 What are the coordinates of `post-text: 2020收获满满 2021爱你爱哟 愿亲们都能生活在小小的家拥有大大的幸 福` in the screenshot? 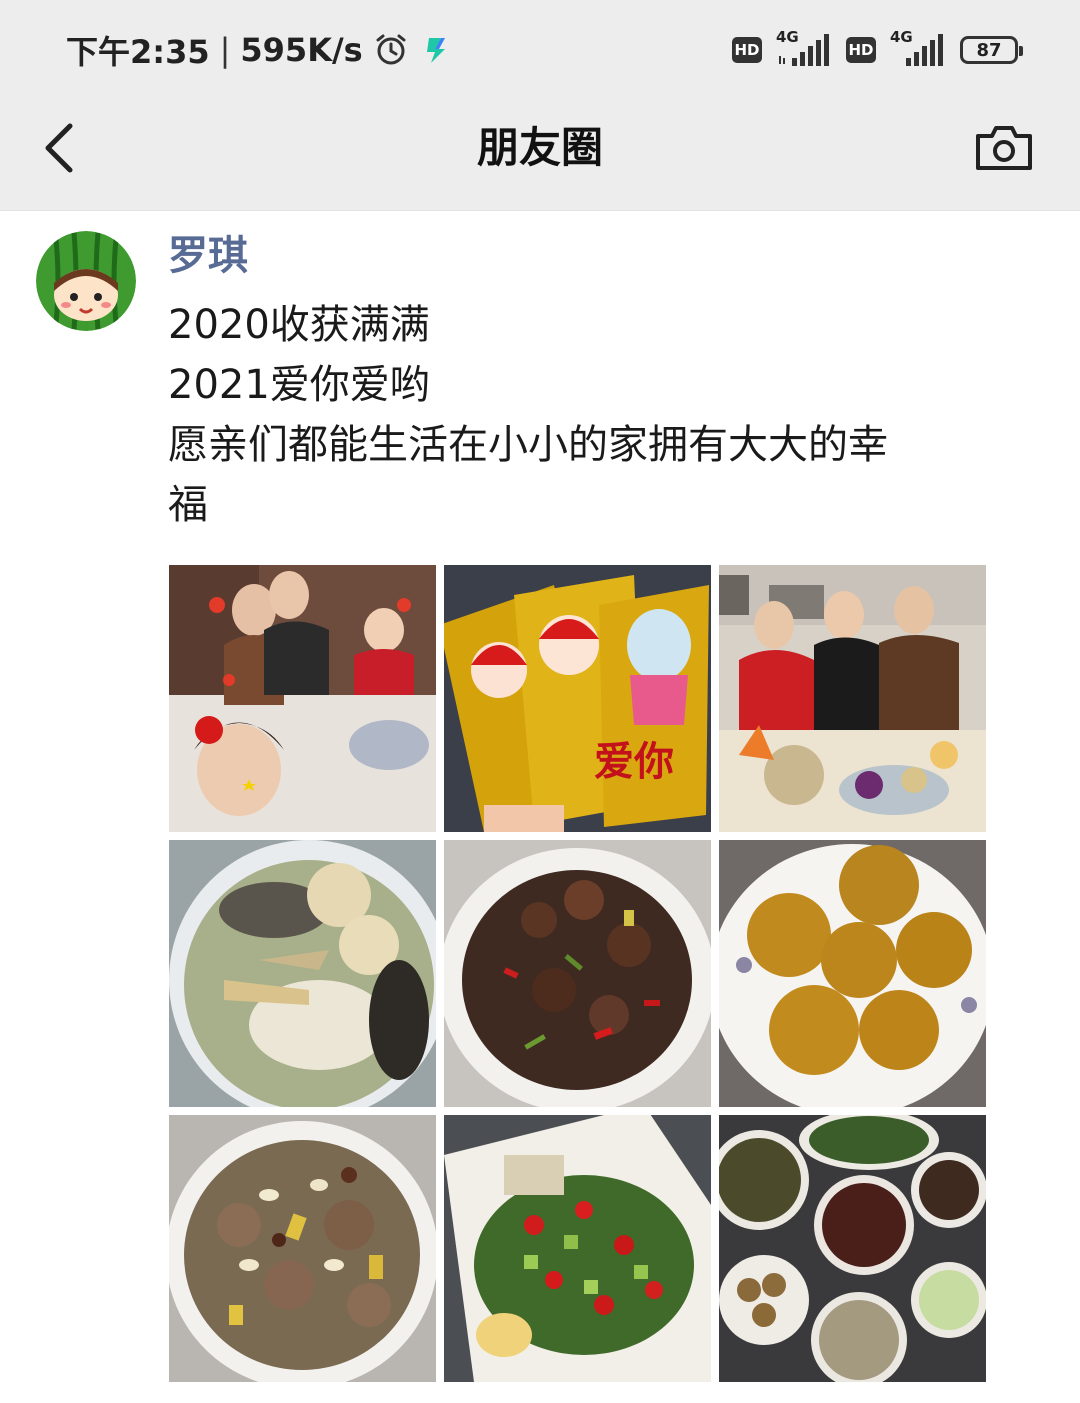 It's located at (598, 415).